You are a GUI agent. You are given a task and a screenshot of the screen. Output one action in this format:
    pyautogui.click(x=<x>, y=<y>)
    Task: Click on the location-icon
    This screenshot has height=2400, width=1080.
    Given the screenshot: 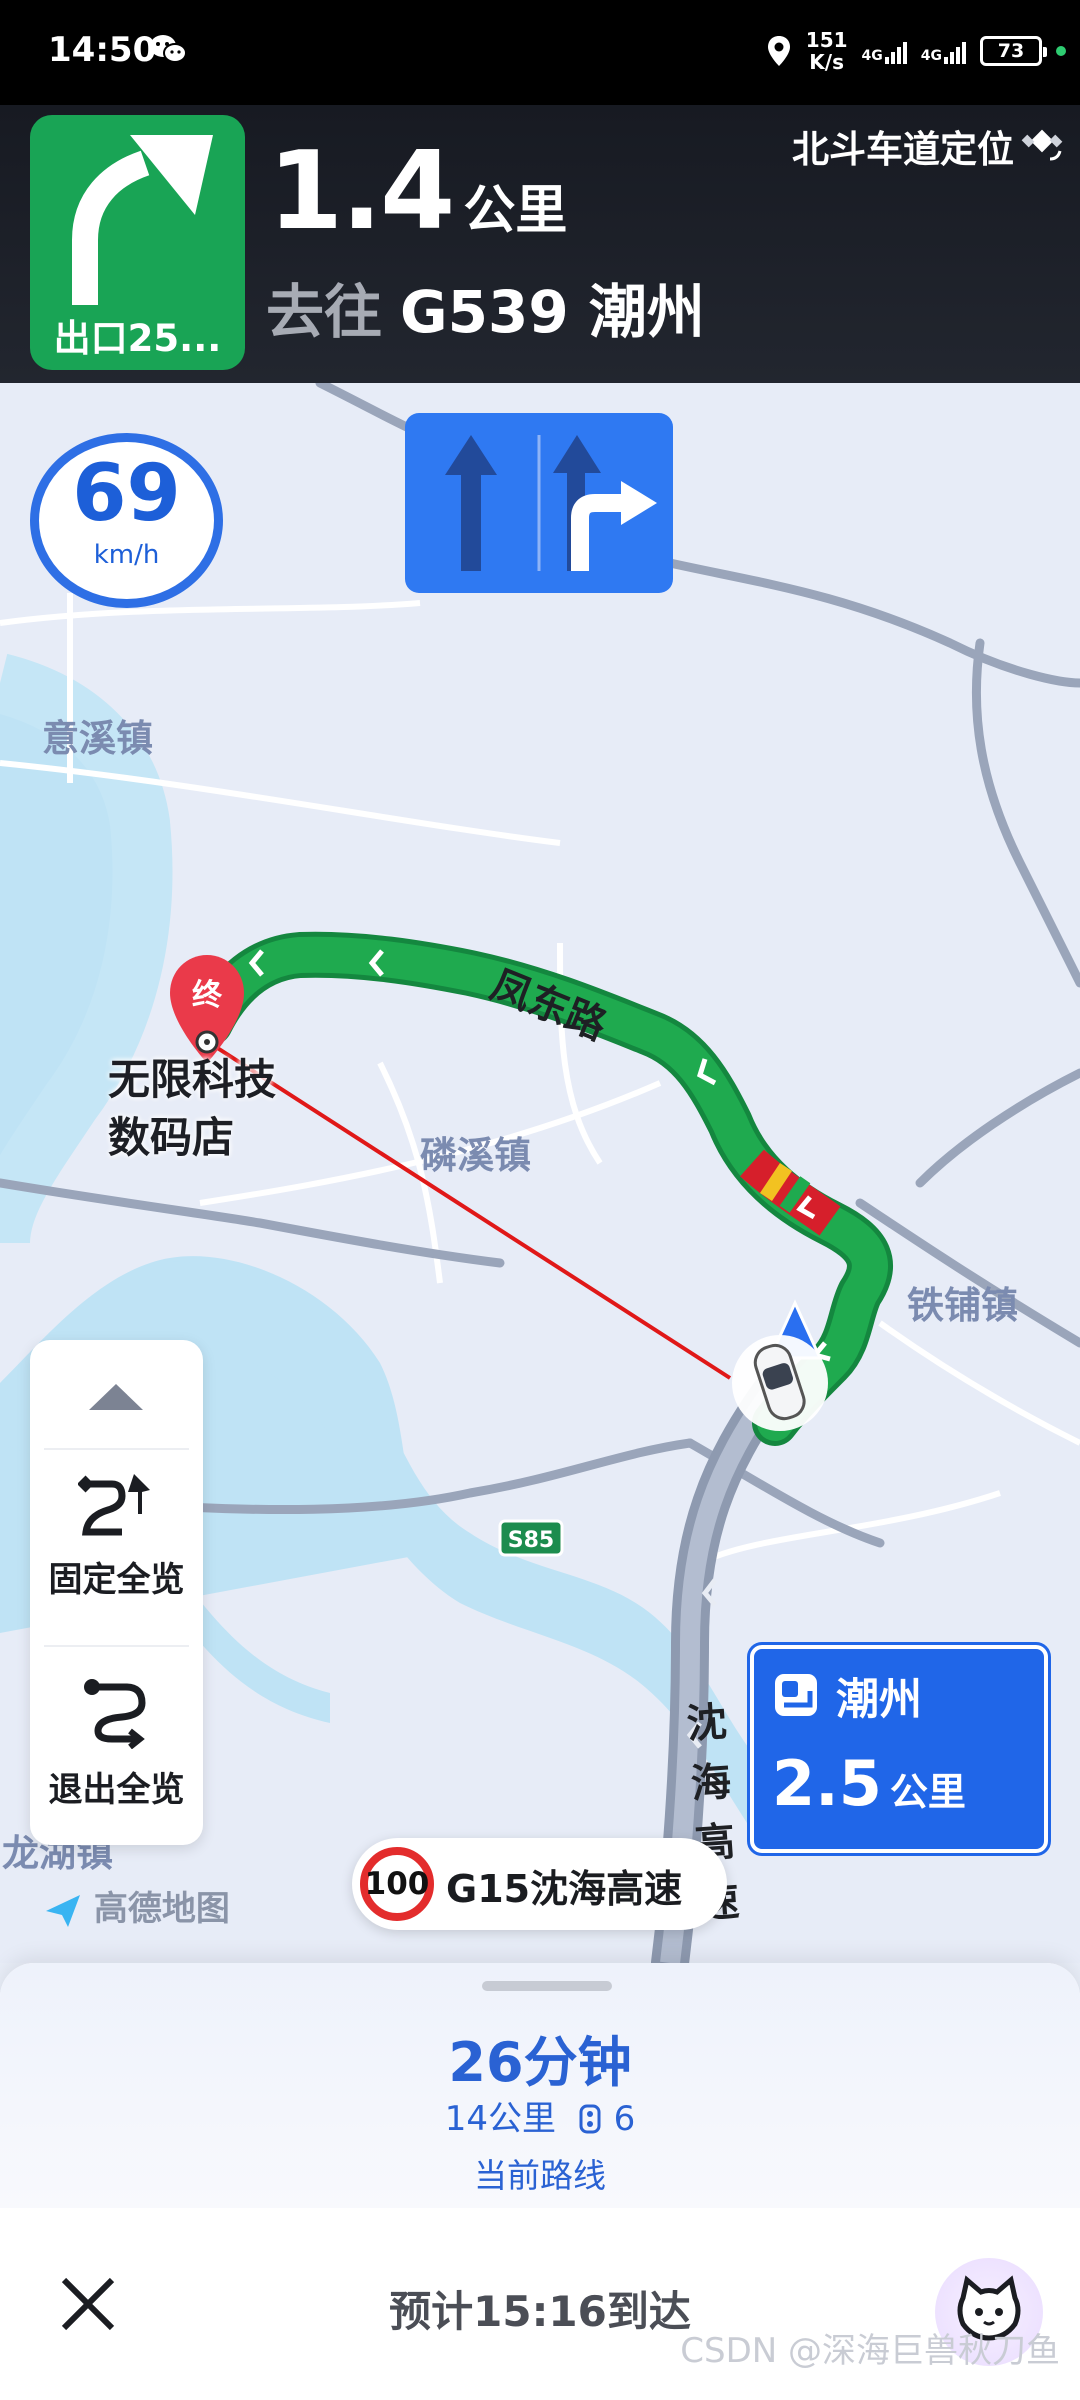 What is the action you would take?
    pyautogui.click(x=778, y=51)
    